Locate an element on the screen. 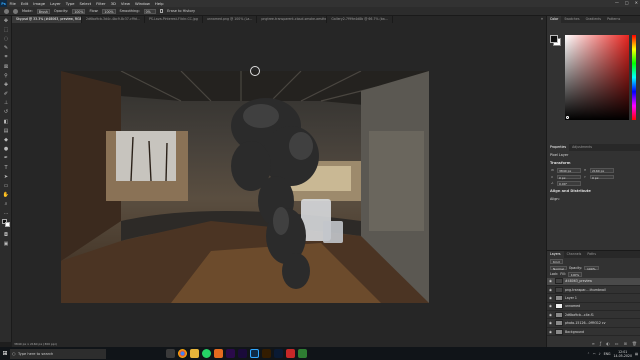 The width and height of the screenshot is (640, 360). quick-select-tool-icon: ✎ is located at coordinates (6, 48).